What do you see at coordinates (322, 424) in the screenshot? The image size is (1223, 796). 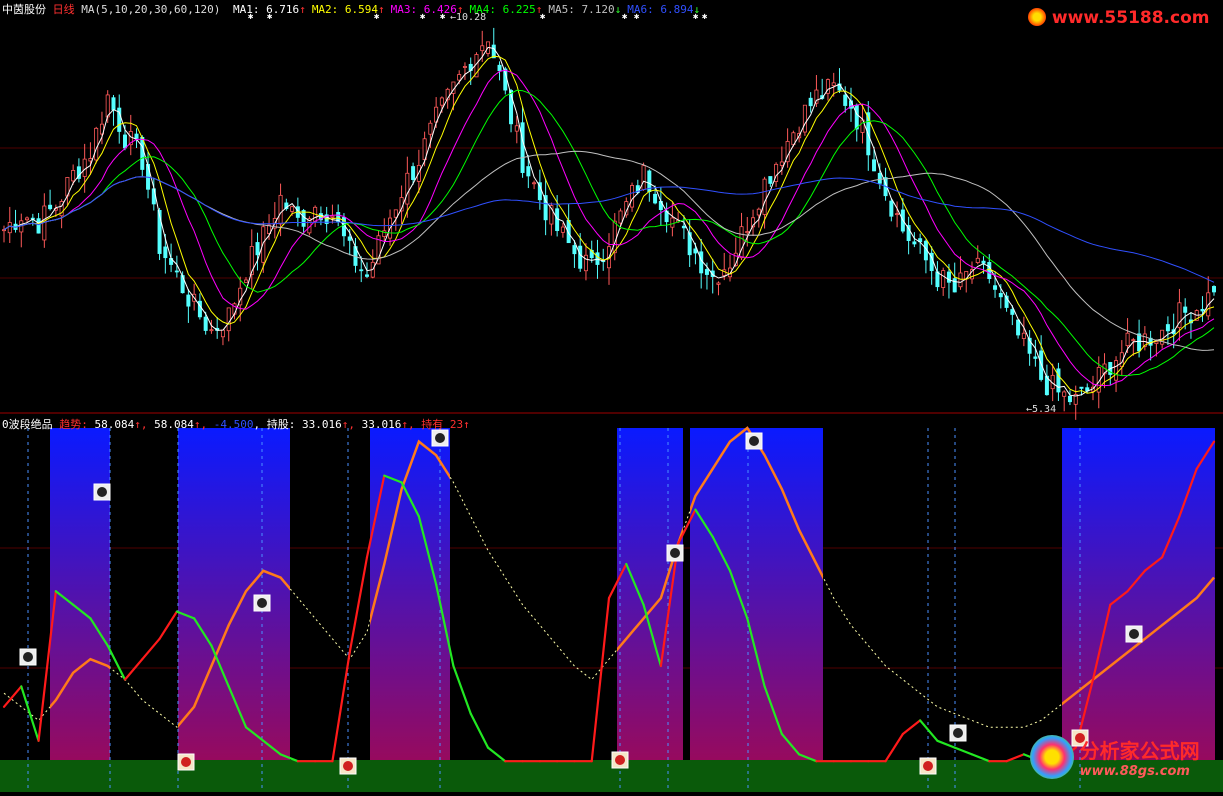 I see `hold-value-1: 33.016` at bounding box center [322, 424].